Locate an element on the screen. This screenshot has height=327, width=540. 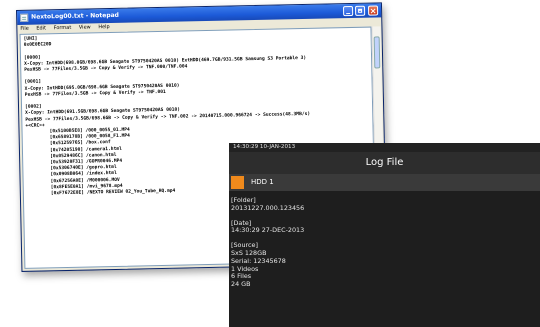
source-line: 6 Files is located at coordinates (241, 276).